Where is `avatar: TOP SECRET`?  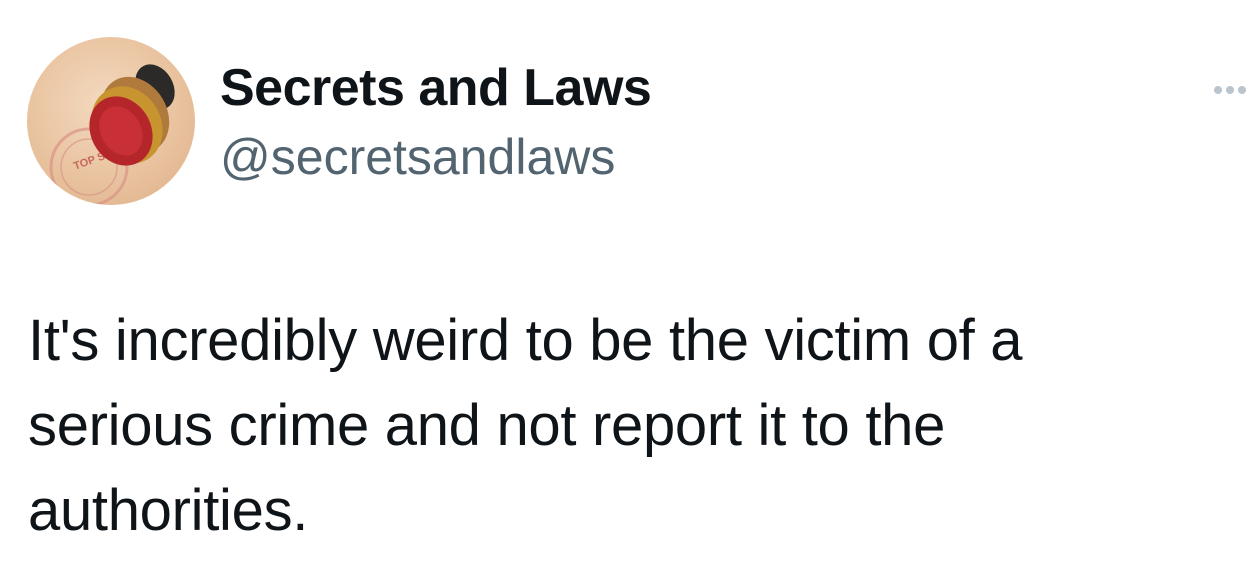 avatar: TOP SECRET is located at coordinates (111, 121).